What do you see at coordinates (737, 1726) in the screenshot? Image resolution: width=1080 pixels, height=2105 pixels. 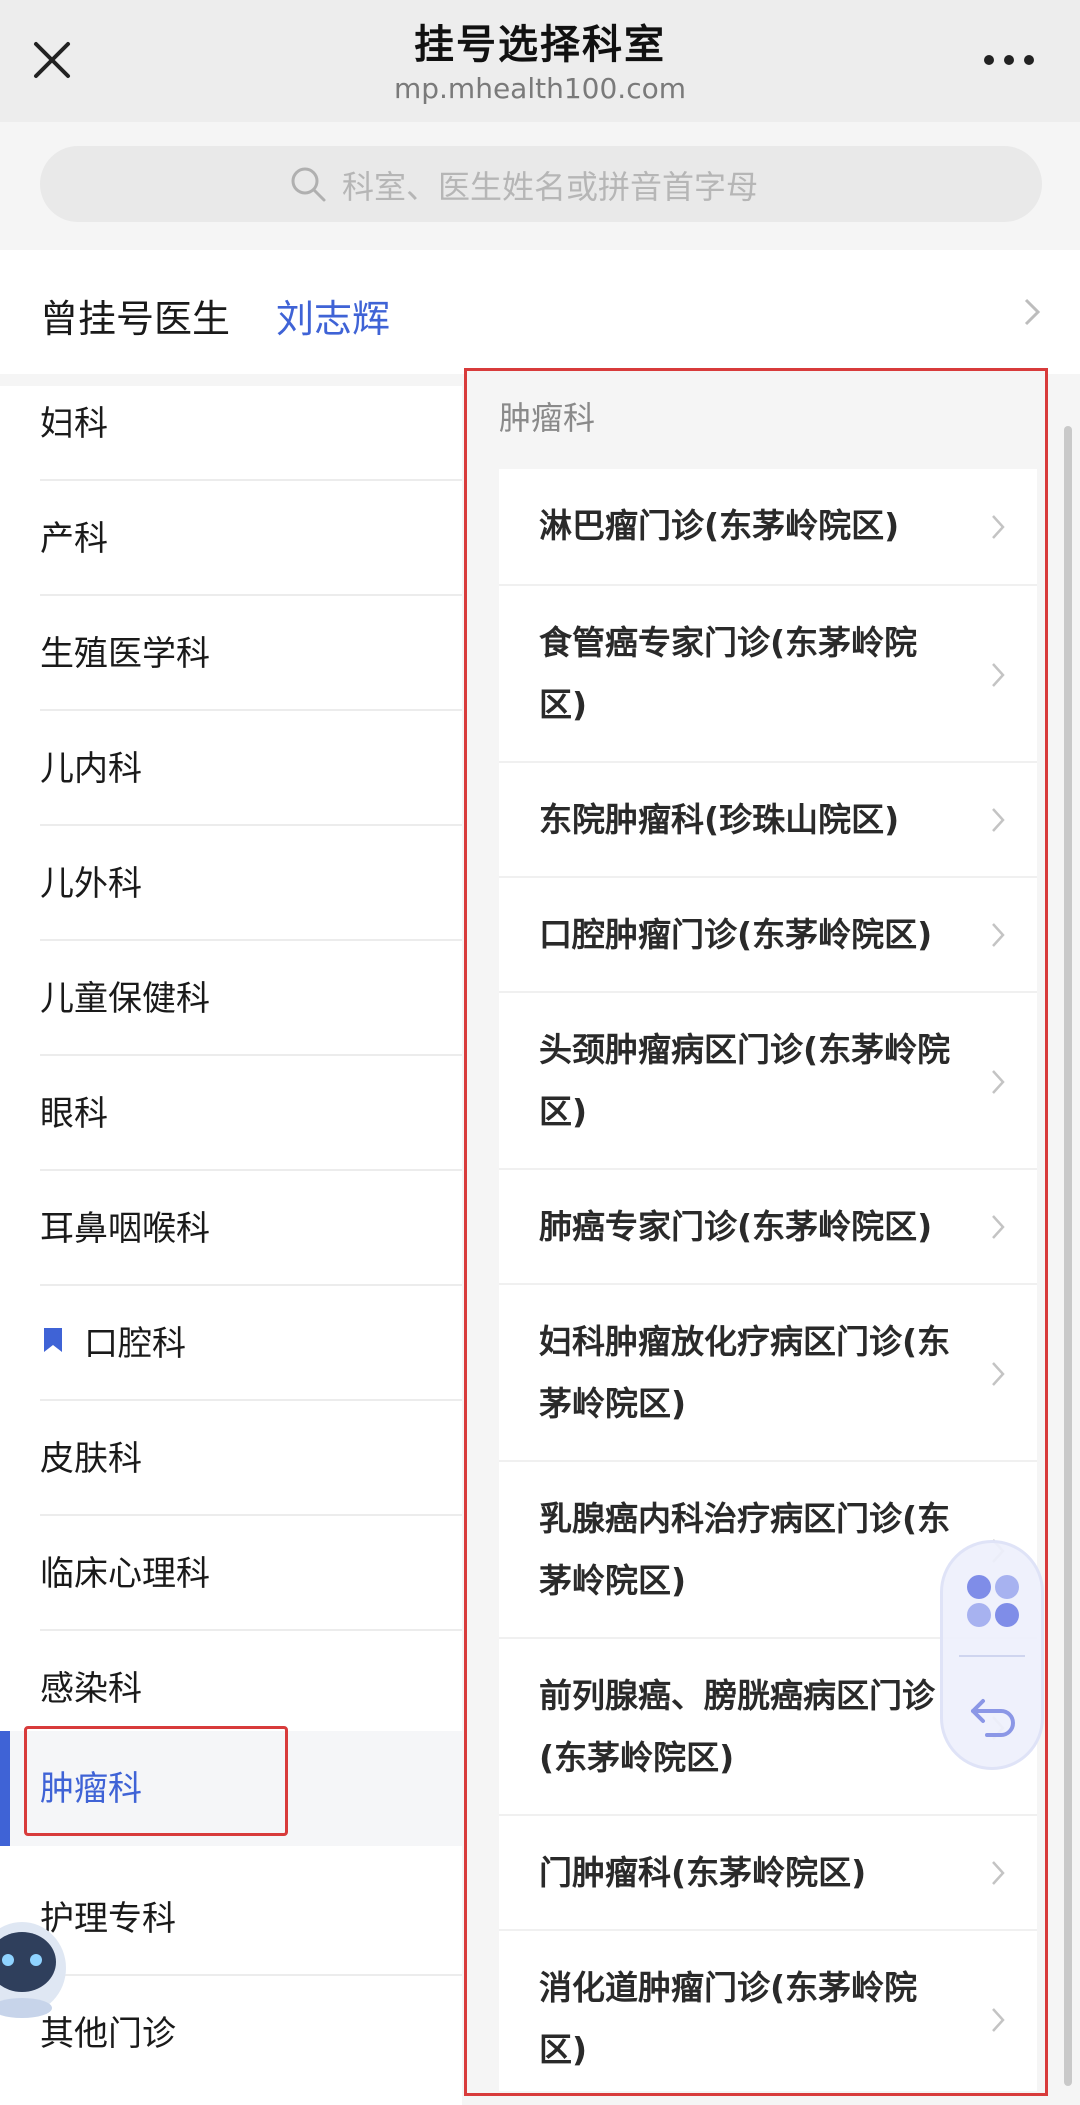 I see `clinic-label: 前列腺癌、膀胱癌病区门诊(东茅岭院区)` at bounding box center [737, 1726].